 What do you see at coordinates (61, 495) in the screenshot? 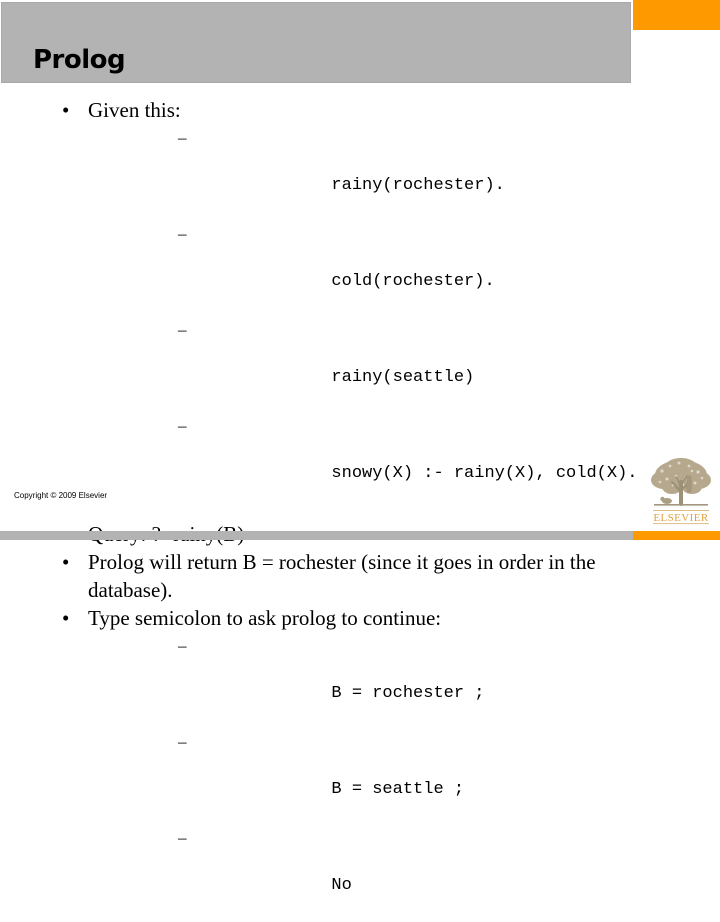
I see `copyright-notice: Copyright © 2009 Elsevier` at bounding box center [61, 495].